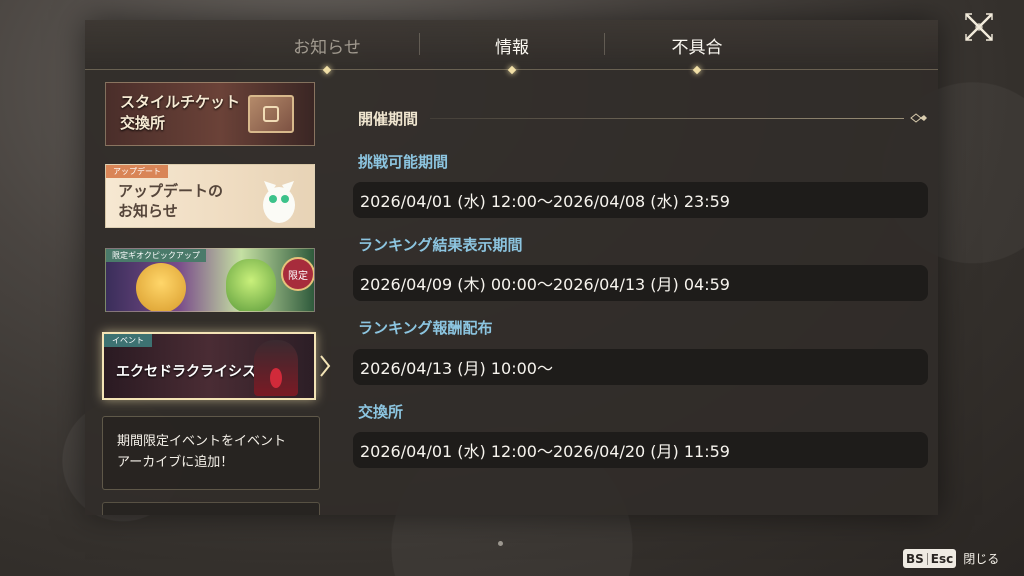 The width and height of the screenshot is (1024, 576). What do you see at coordinates (186, 372) in the screenshot?
I see `banner-title: エクセドラクライシス` at bounding box center [186, 372].